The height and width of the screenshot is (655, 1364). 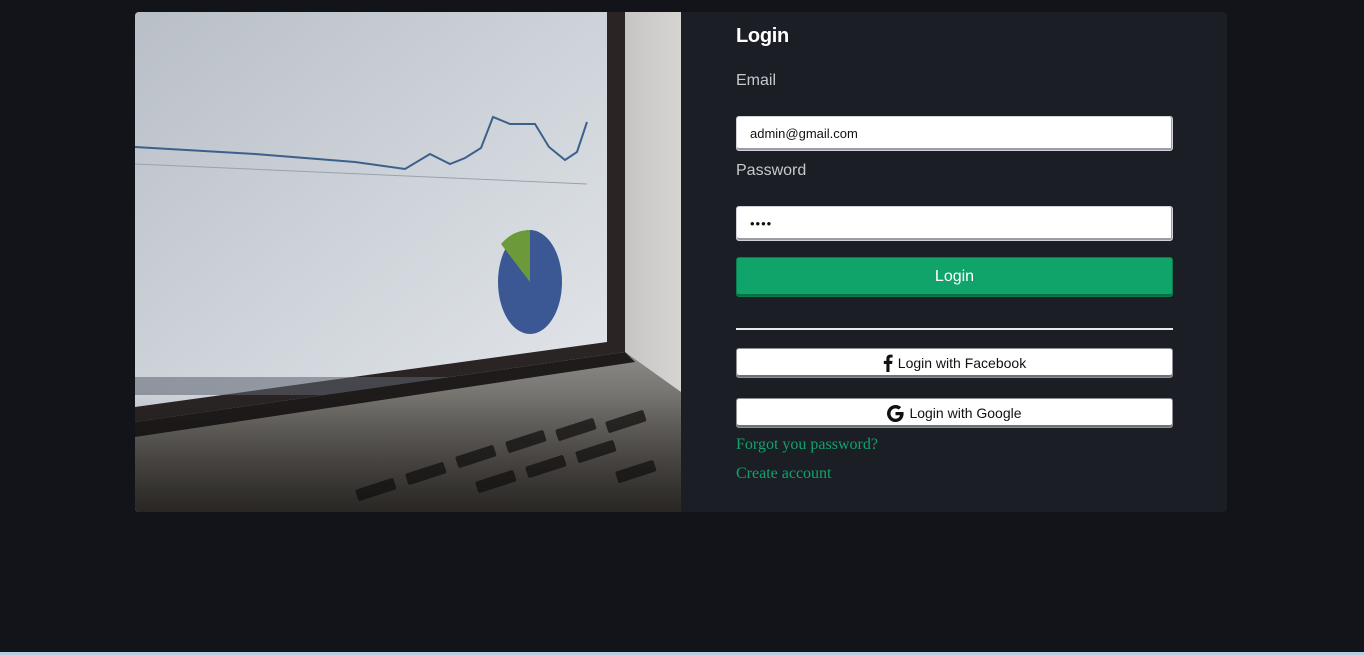 What do you see at coordinates (762, 36) in the screenshot?
I see `login-title: Login` at bounding box center [762, 36].